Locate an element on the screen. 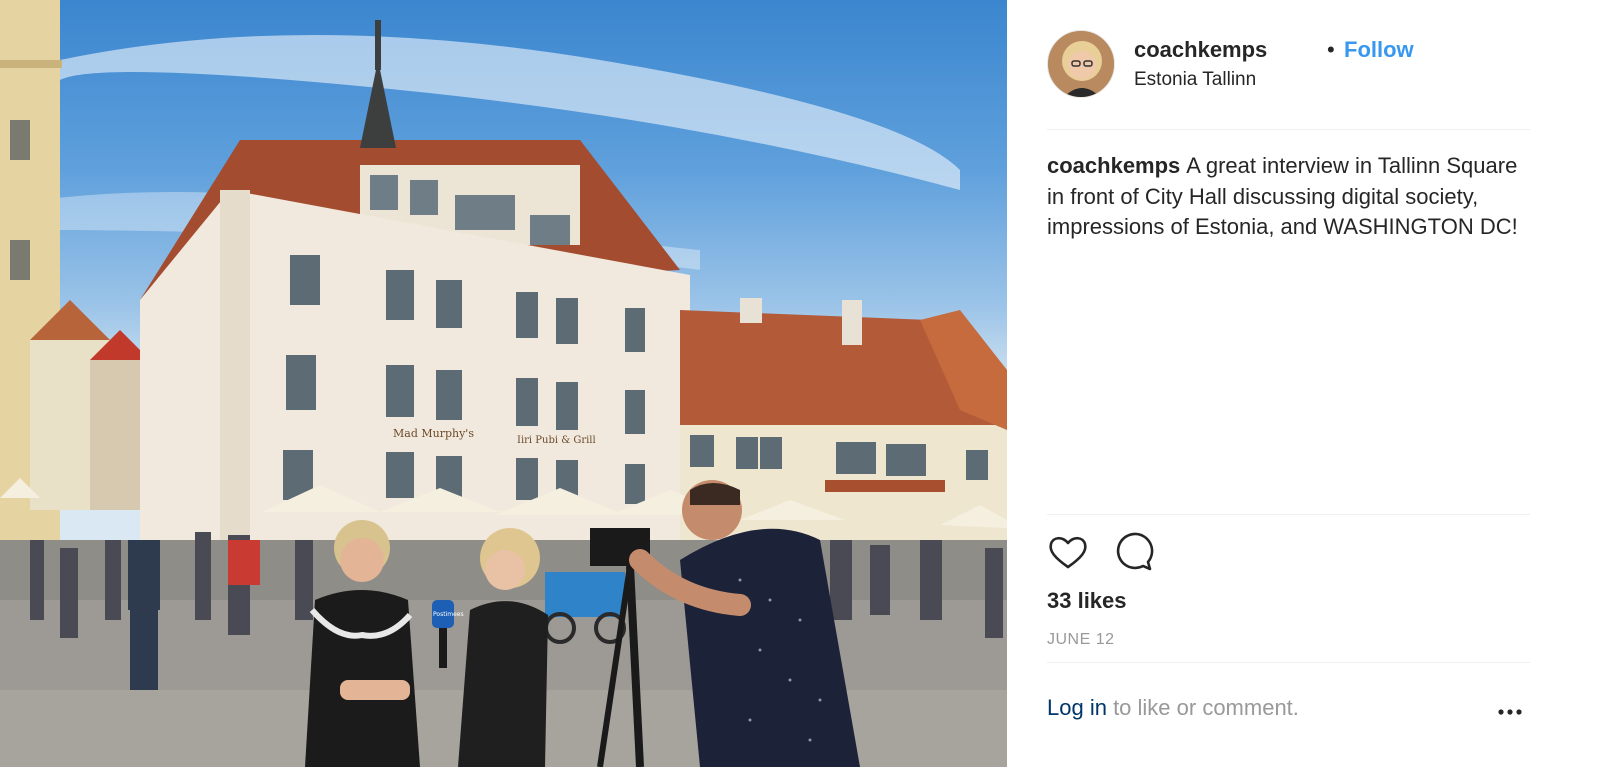 The image size is (1600, 767). comment-bubble-icon is located at coordinates (1135, 551).